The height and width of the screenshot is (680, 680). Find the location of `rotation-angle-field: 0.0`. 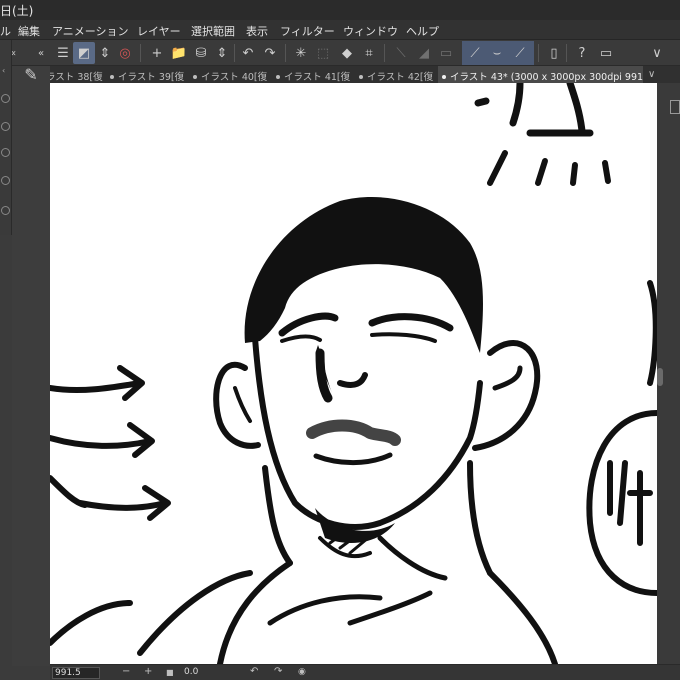

rotation-angle-field: 0.0 is located at coordinates (198, 673).